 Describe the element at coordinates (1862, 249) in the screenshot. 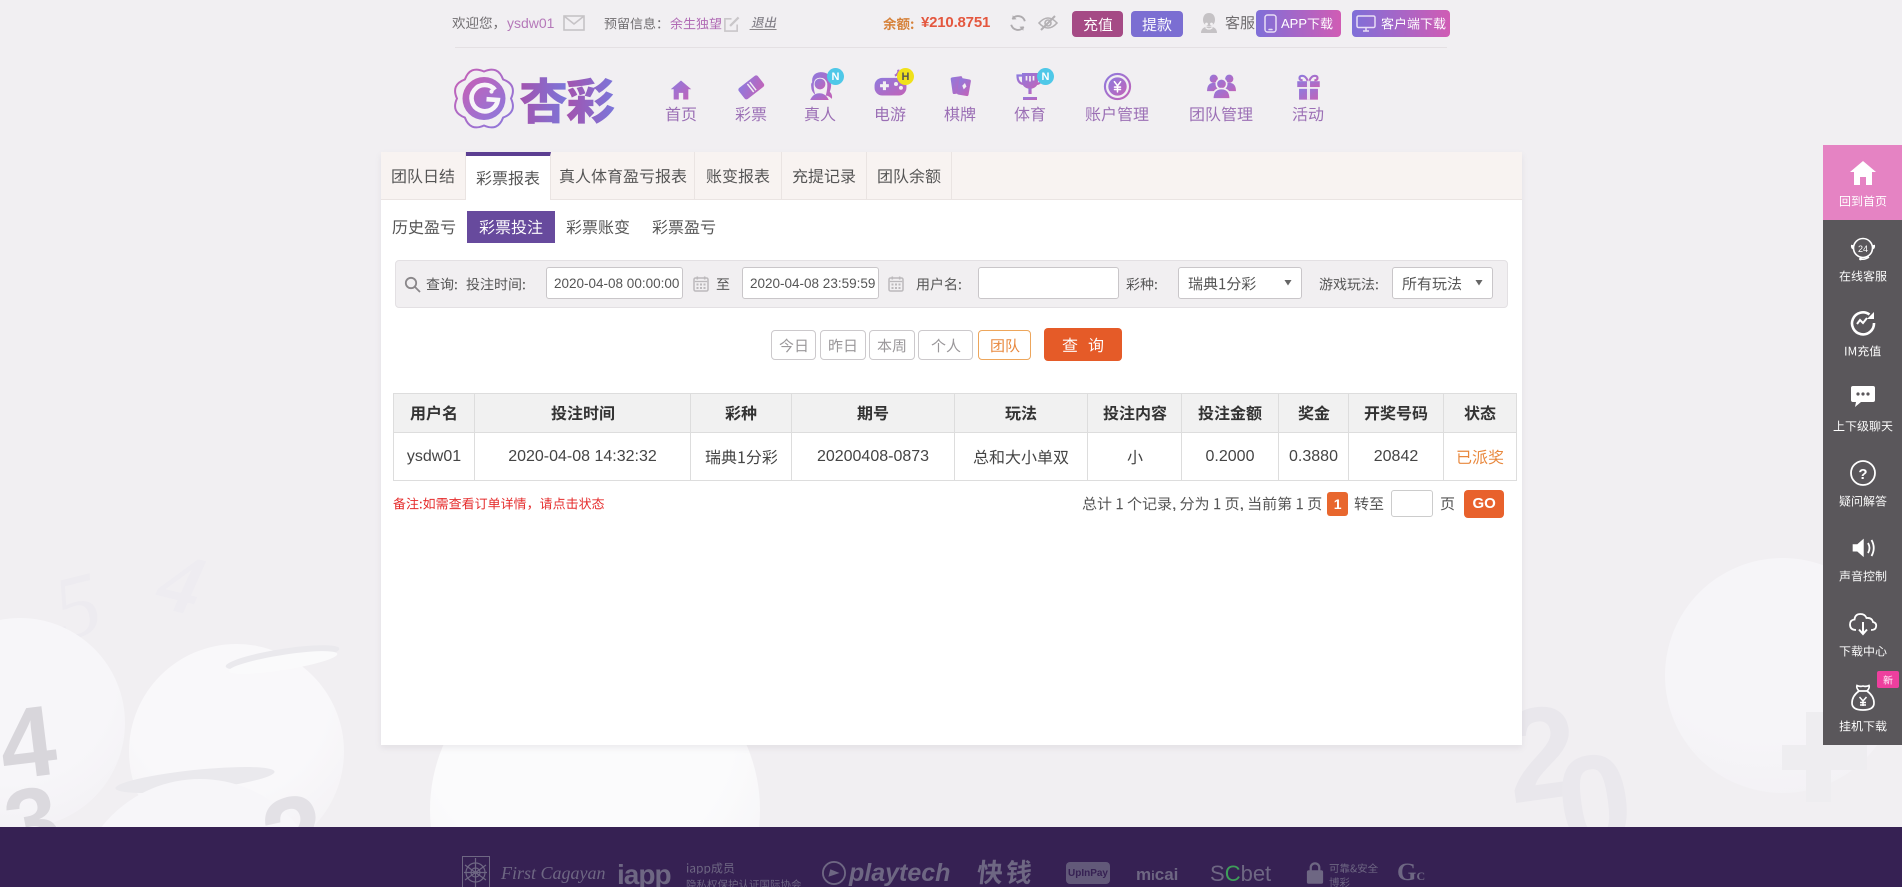

I see `svg-text: 24` at that location.